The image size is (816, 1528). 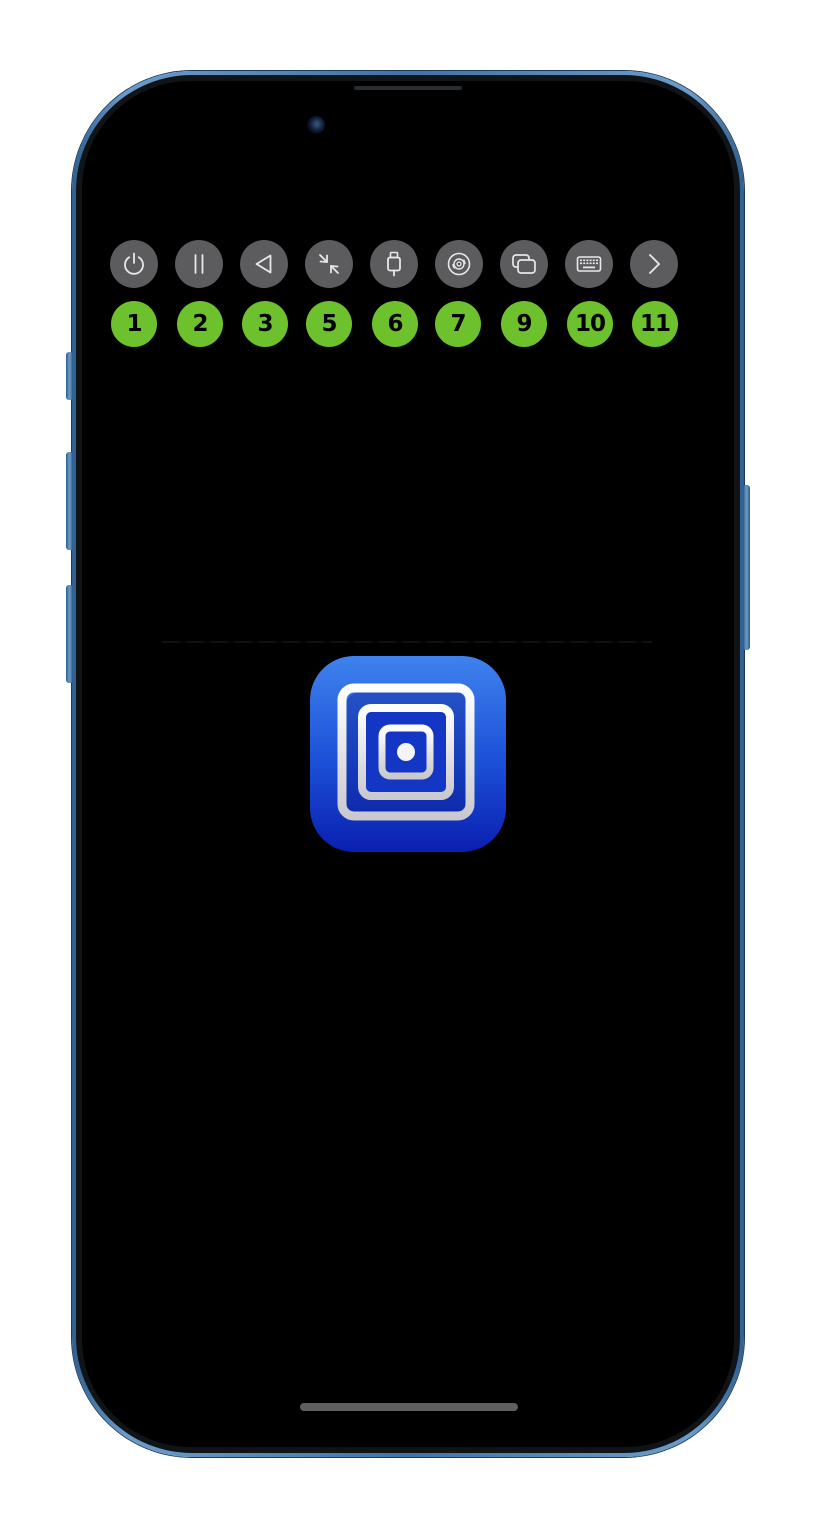 What do you see at coordinates (200, 324) in the screenshot?
I see `badge-pause: 2` at bounding box center [200, 324].